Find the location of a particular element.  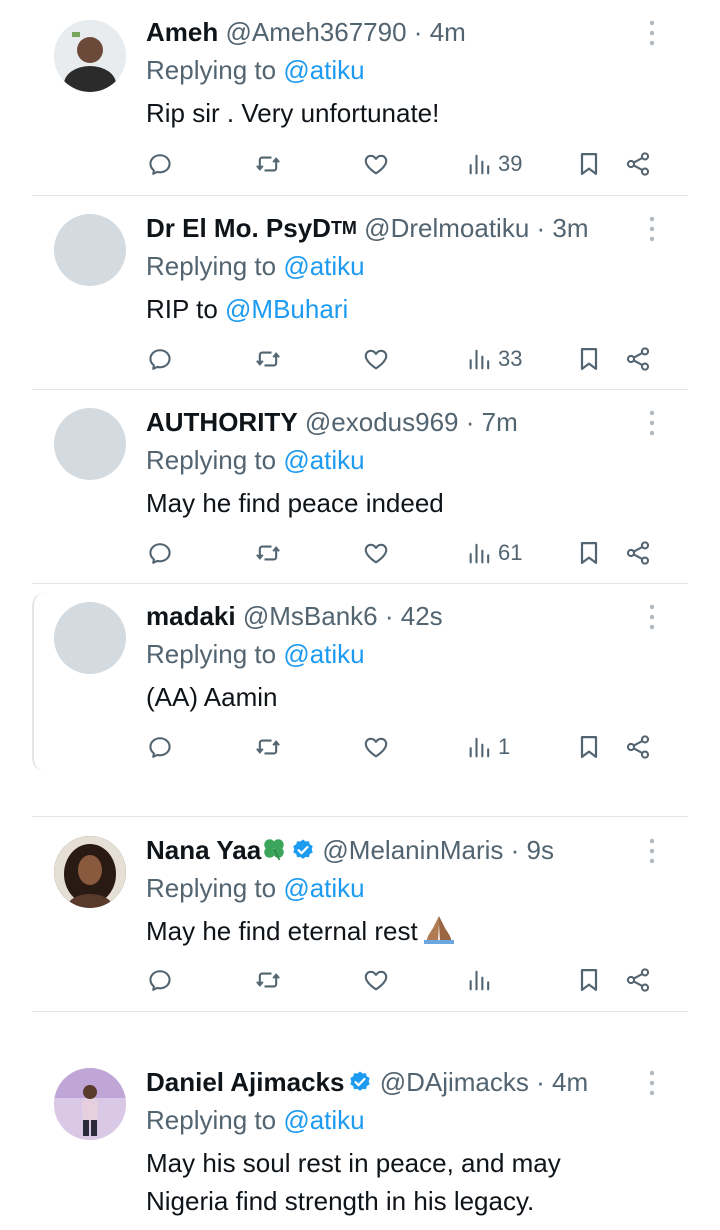

tweet-text-mention: @MBuhari is located at coordinates (286, 309).